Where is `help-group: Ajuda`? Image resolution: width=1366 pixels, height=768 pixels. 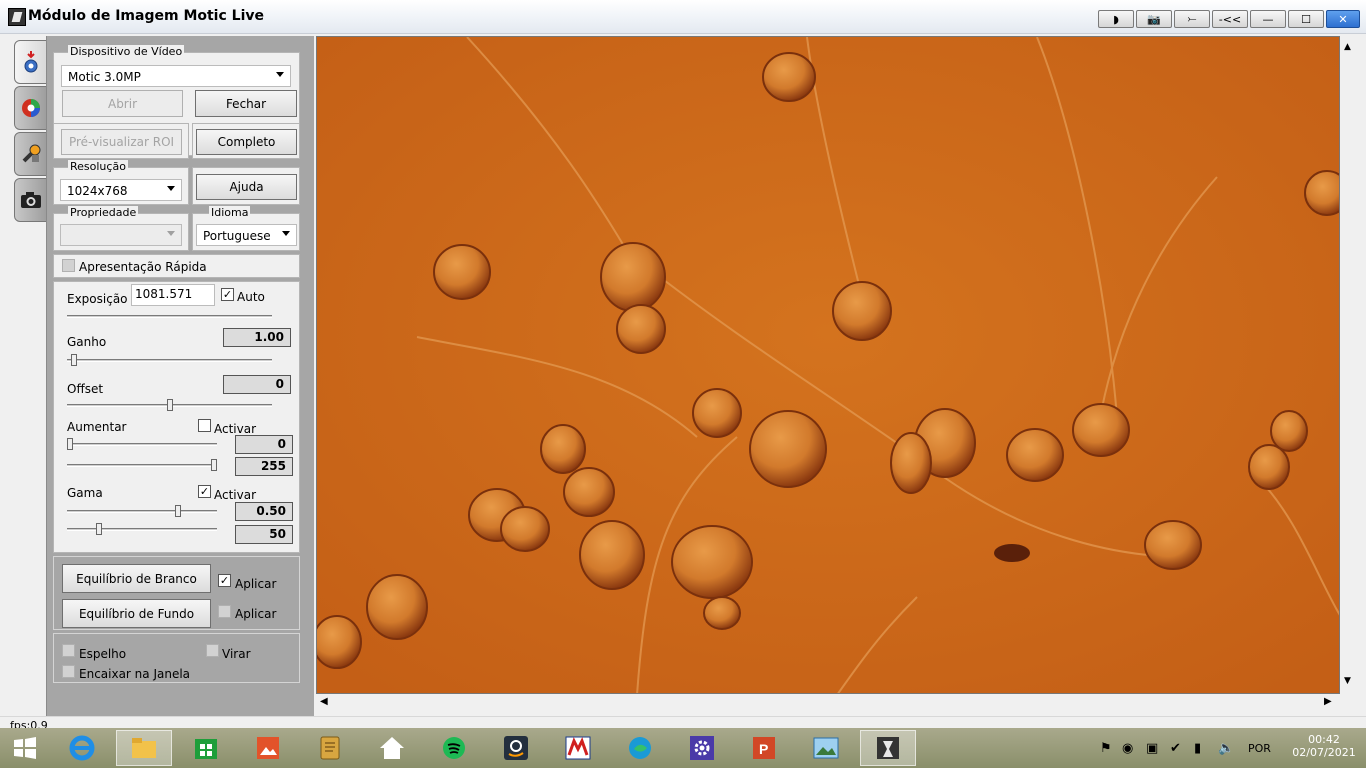 help-group: Ajuda is located at coordinates (246, 186).